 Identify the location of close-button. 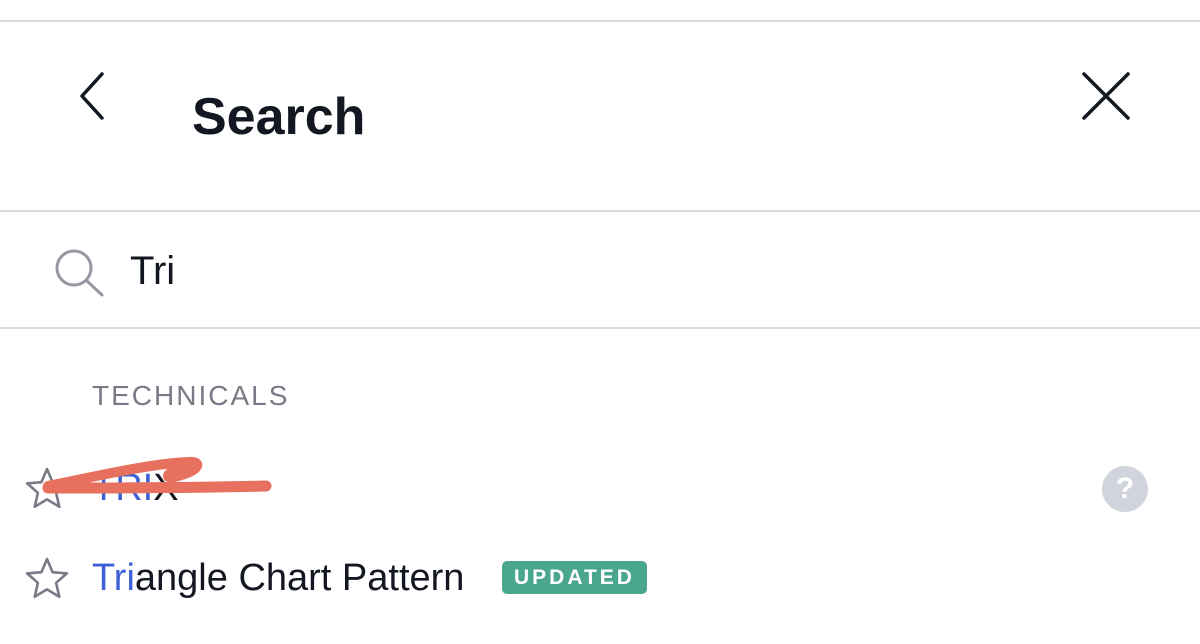
(1106, 96).